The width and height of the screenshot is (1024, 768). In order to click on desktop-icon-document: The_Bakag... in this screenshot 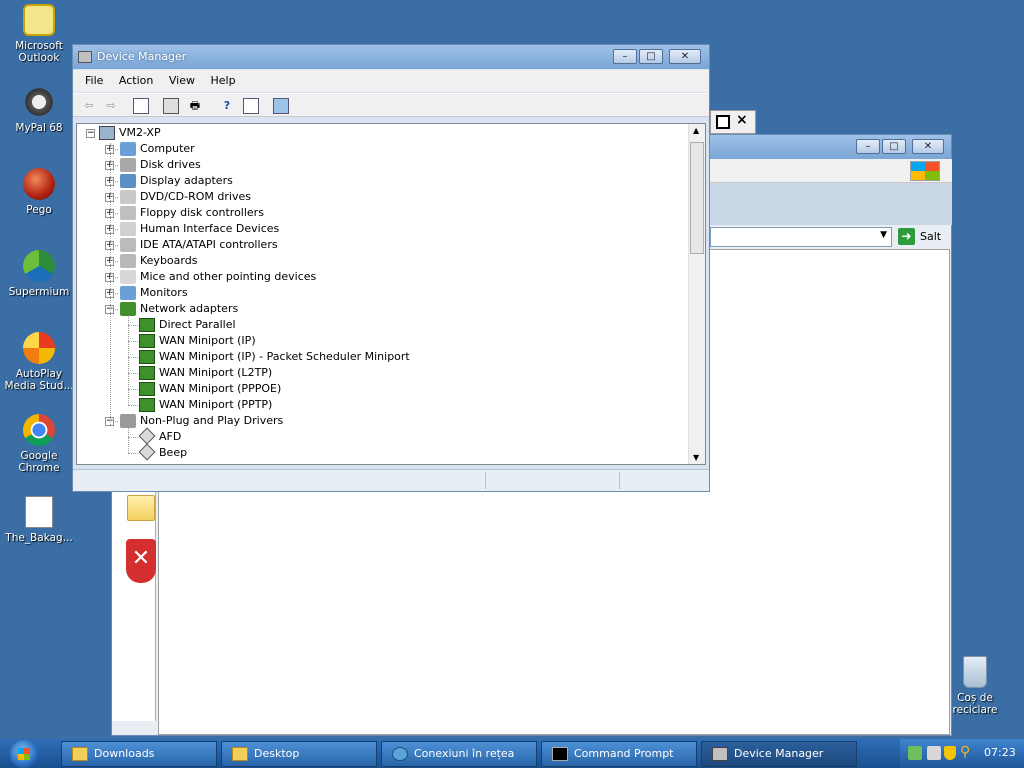, I will do `click(39, 520)`.